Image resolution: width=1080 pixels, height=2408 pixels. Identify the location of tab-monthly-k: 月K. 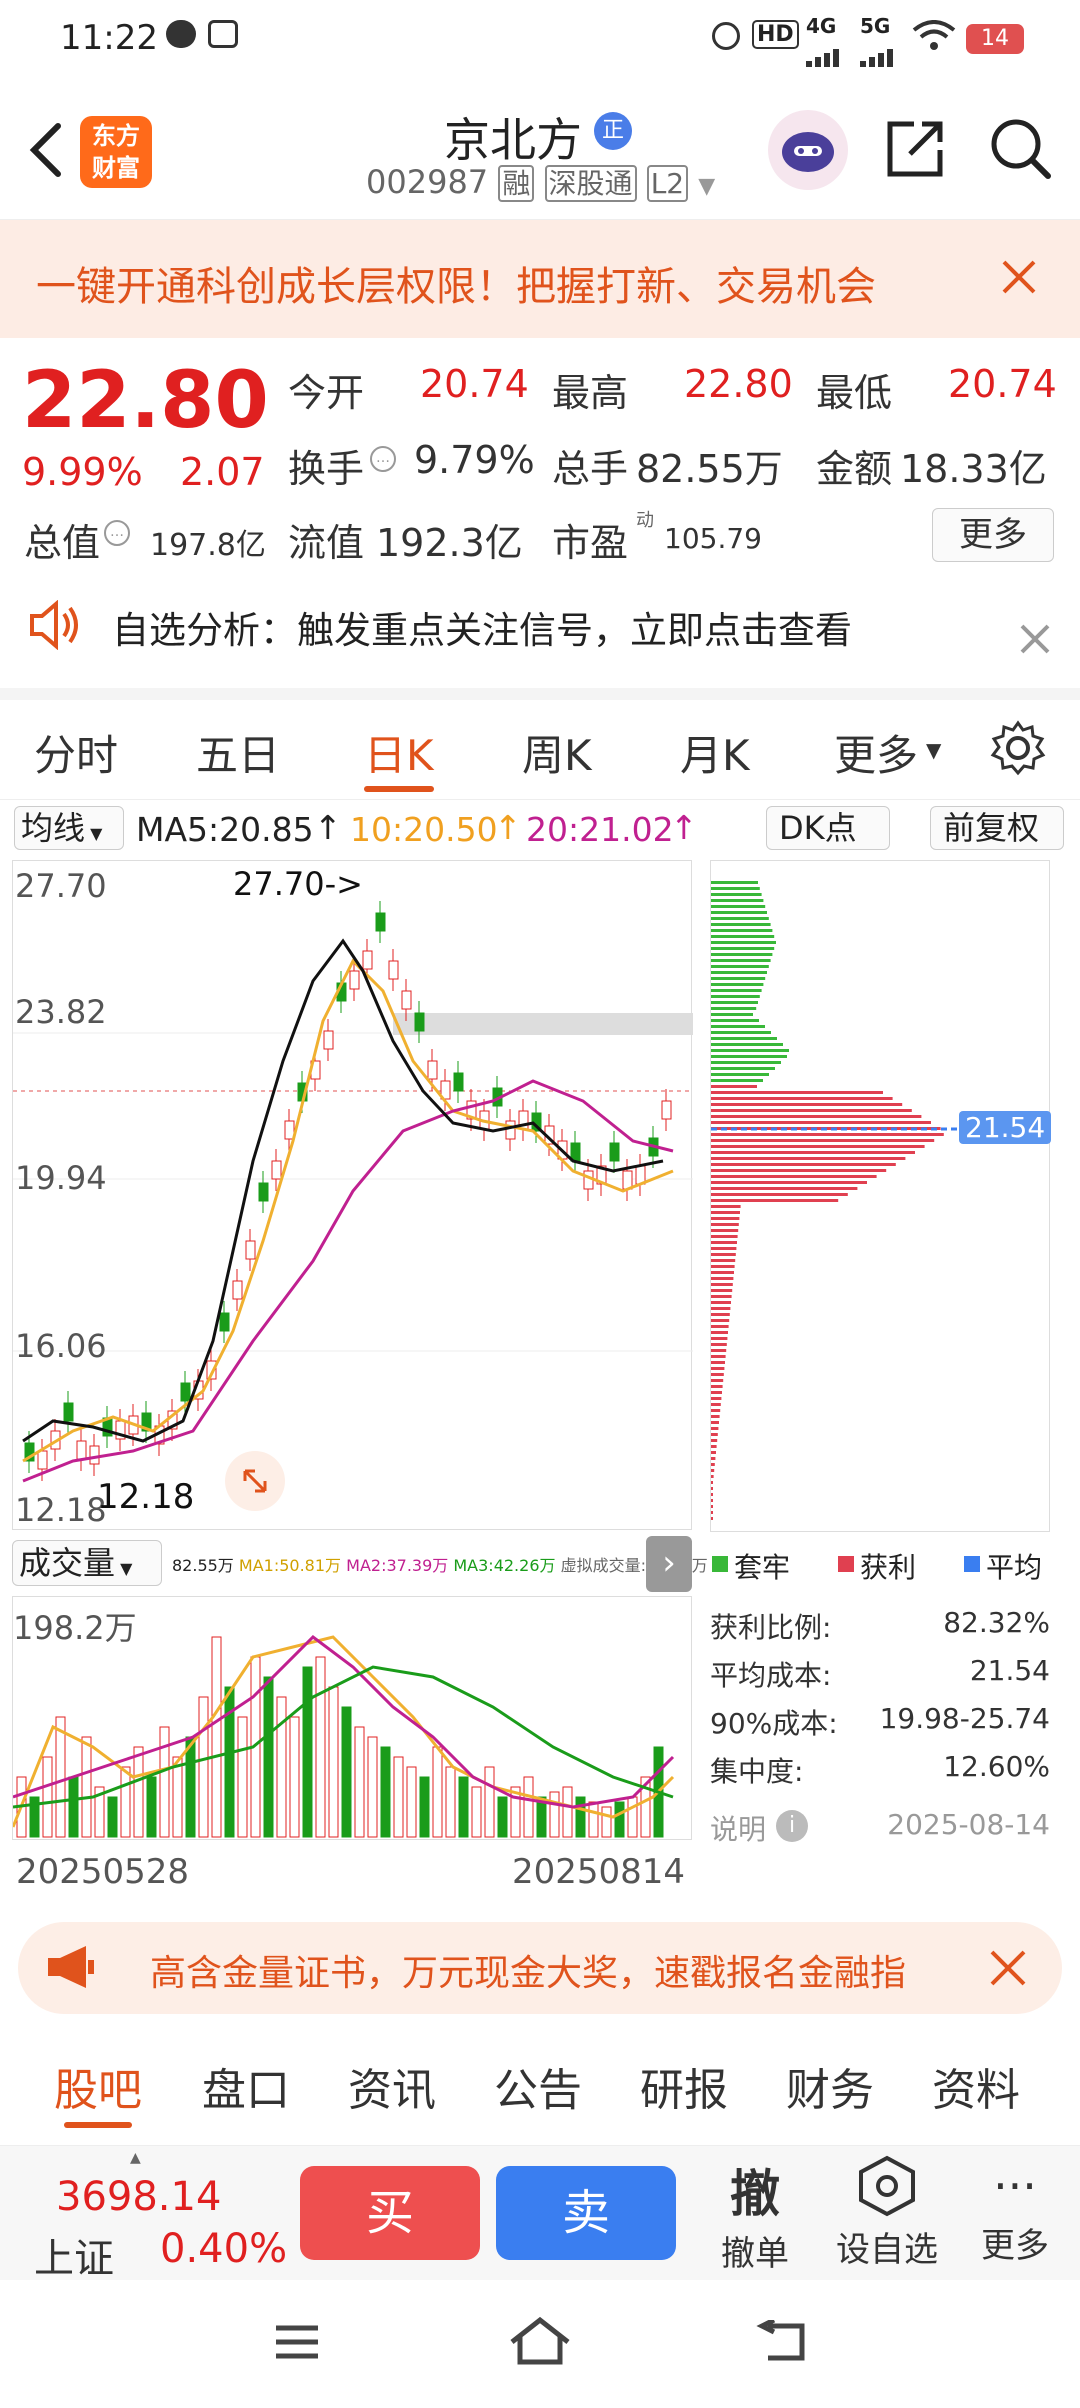
(715, 752).